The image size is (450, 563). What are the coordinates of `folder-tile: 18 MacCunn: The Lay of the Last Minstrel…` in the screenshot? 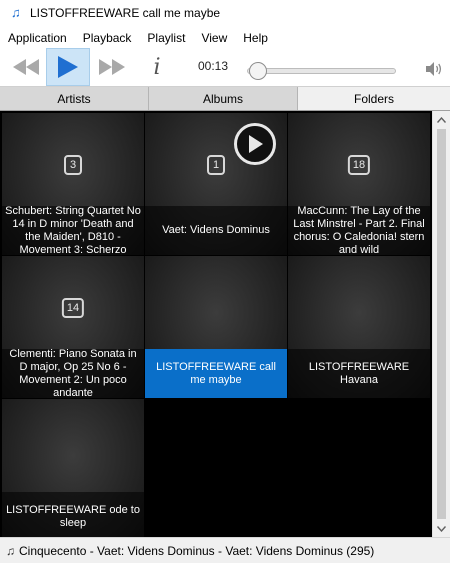 It's located at (359, 184).